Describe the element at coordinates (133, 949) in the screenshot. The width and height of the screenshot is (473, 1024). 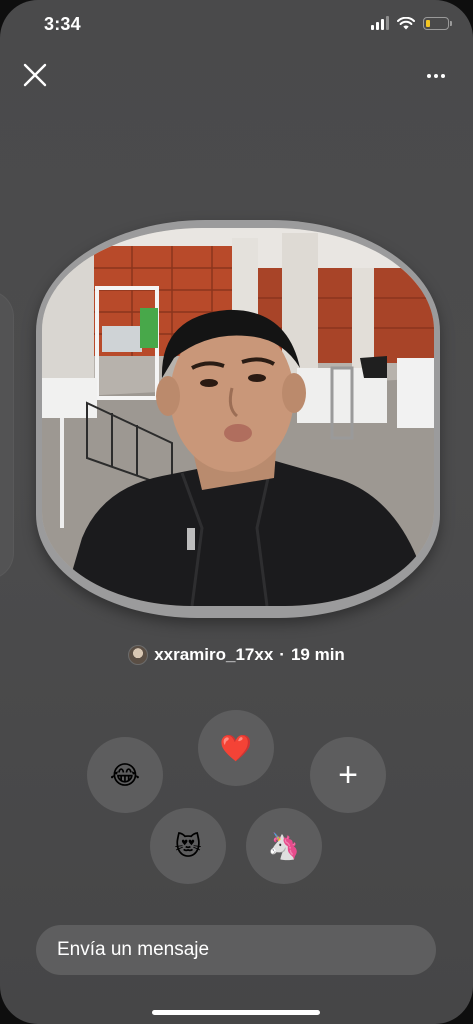
I see `message-input-placeholder: Envía un mensaje` at that location.